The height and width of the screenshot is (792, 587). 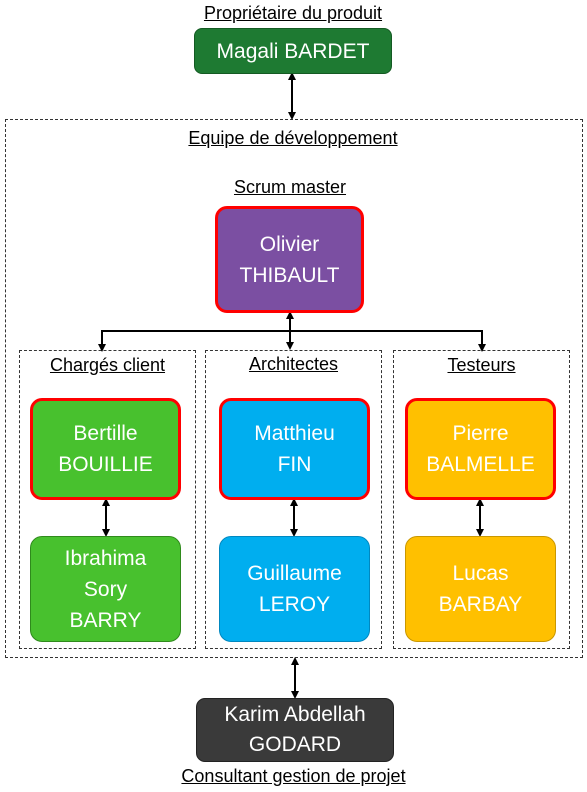 I want to click on lead-box-testeurs: Pierre BALMELLE, so click(x=480, y=449).